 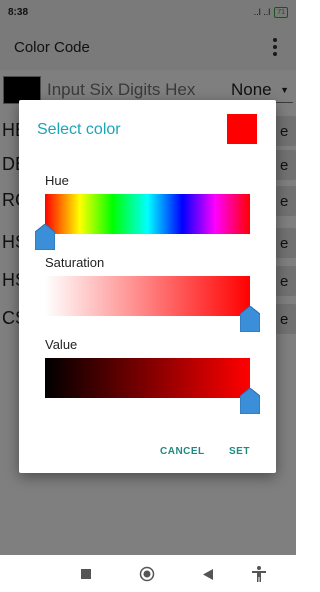 What do you see at coordinates (147, 378) in the screenshot?
I see `value-slider-track` at bounding box center [147, 378].